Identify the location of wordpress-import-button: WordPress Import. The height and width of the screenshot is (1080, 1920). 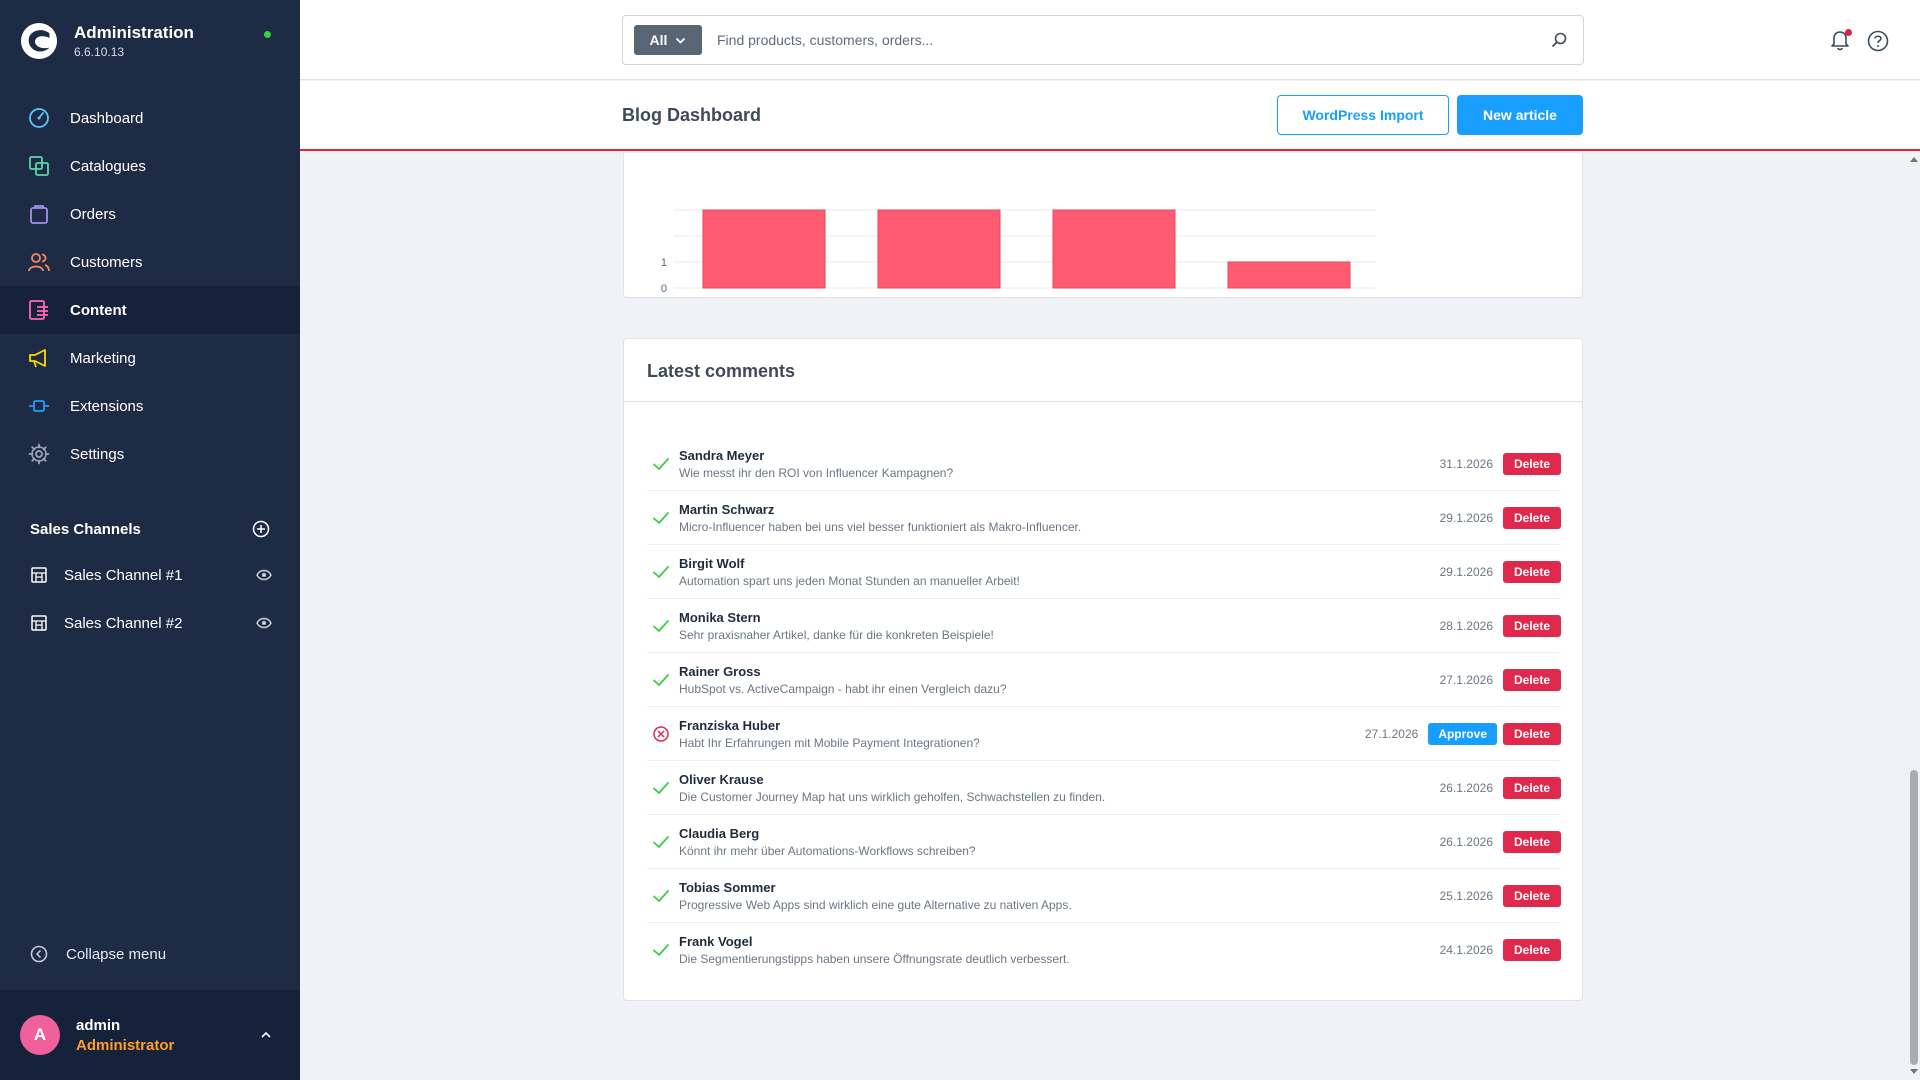
(1363, 115).